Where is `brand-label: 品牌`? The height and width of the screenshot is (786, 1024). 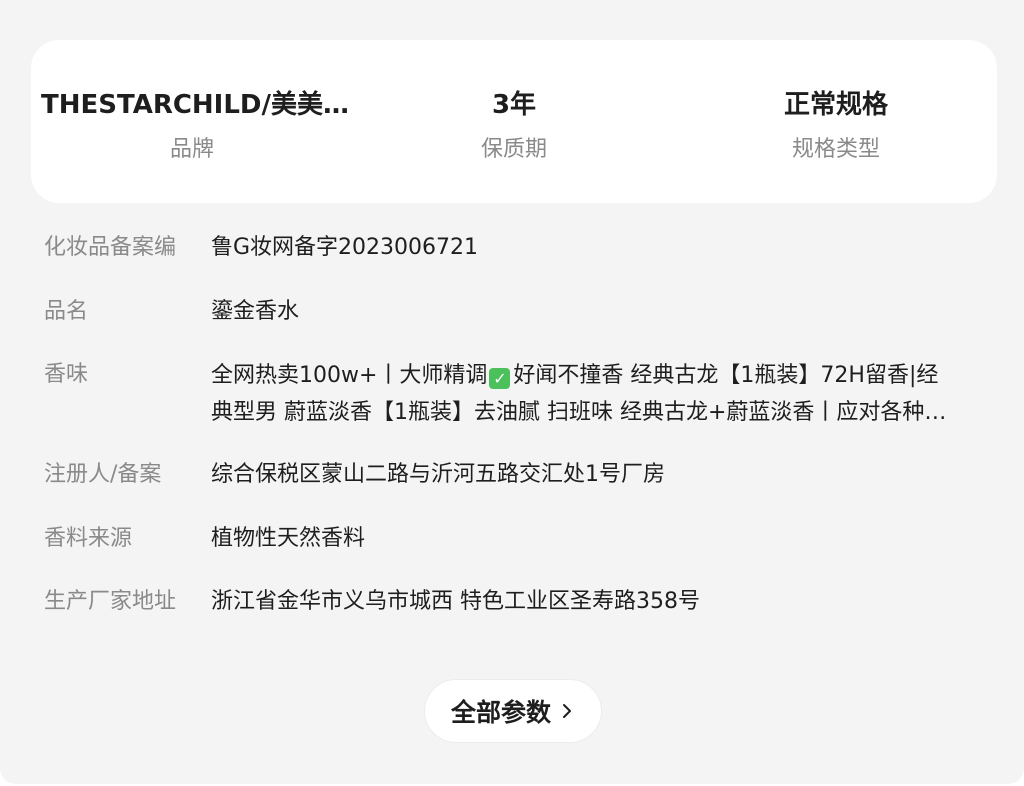
brand-label: 品牌 is located at coordinates (191, 149).